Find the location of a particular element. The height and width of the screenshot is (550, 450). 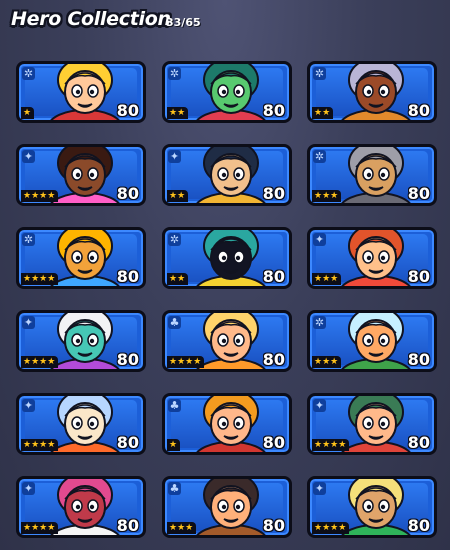

page-title: Hero Collection is located at coordinates (91, 19).